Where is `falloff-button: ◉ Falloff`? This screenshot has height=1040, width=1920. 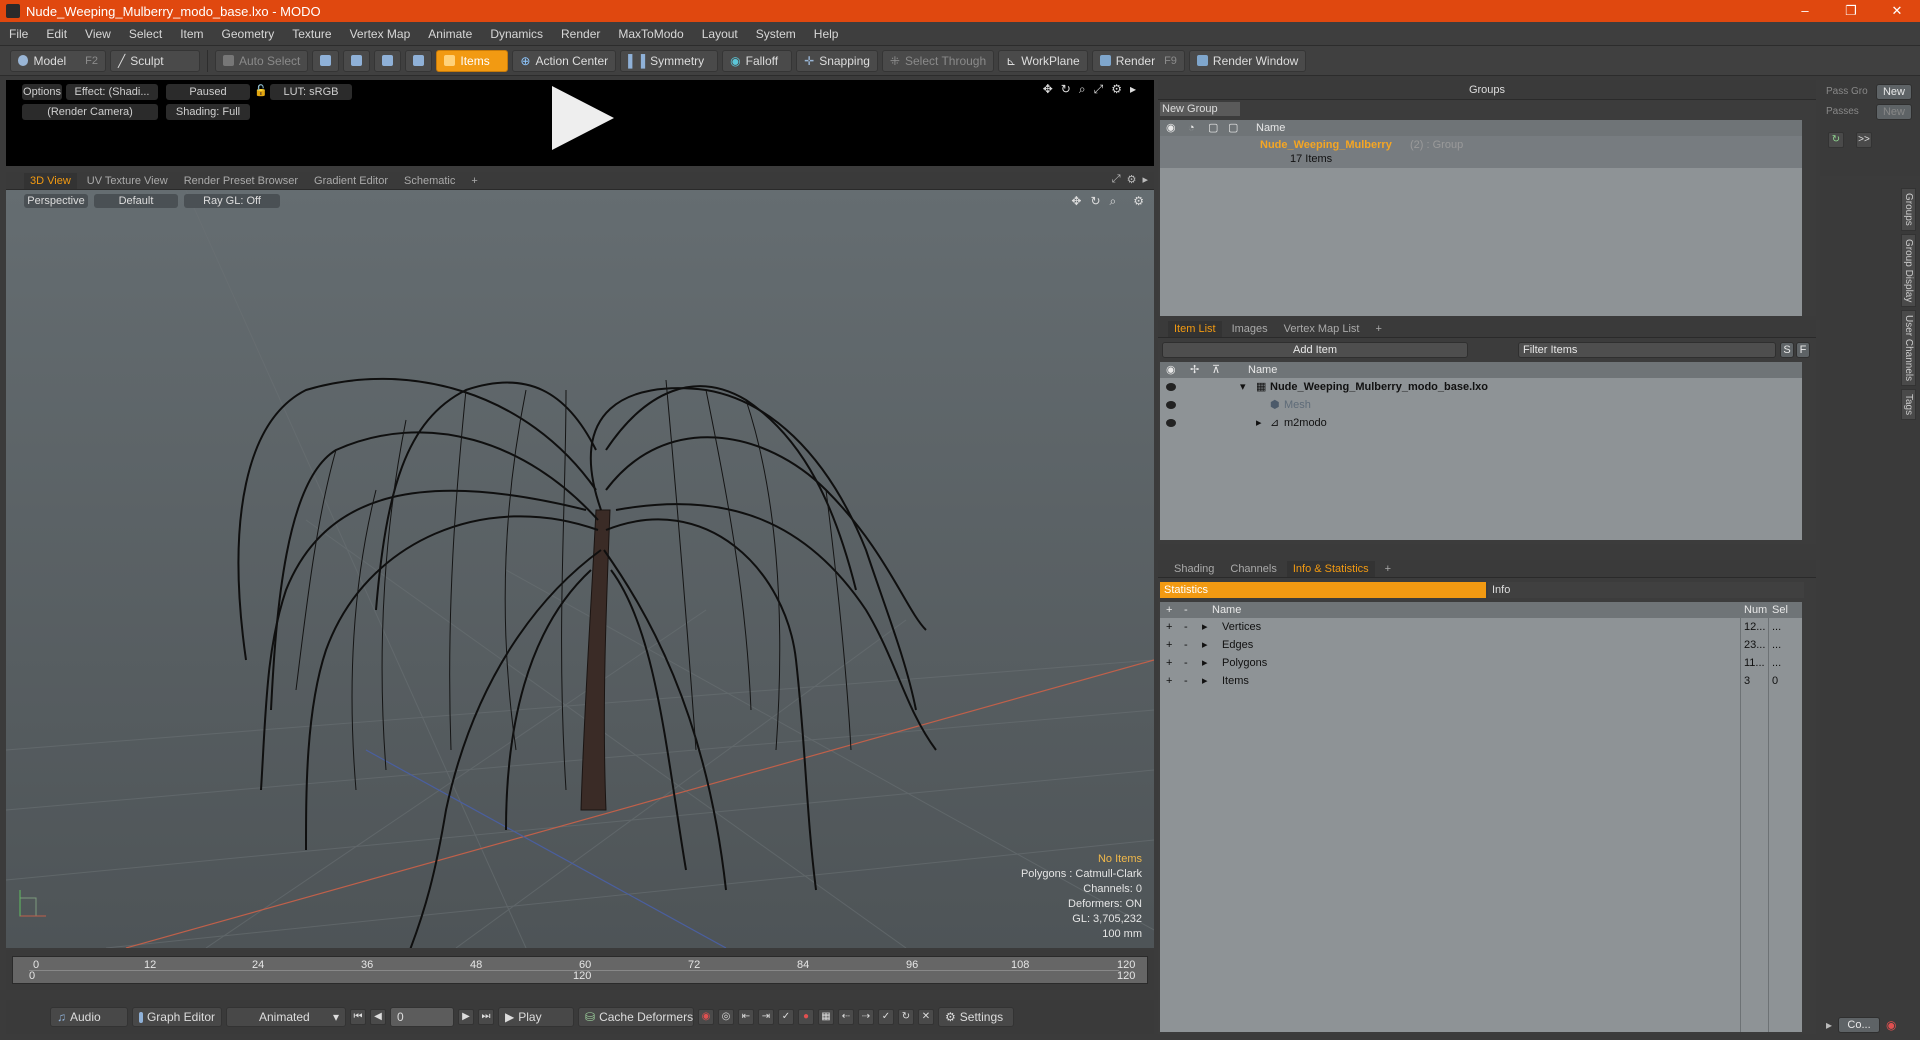 falloff-button: ◉ Falloff is located at coordinates (757, 60).